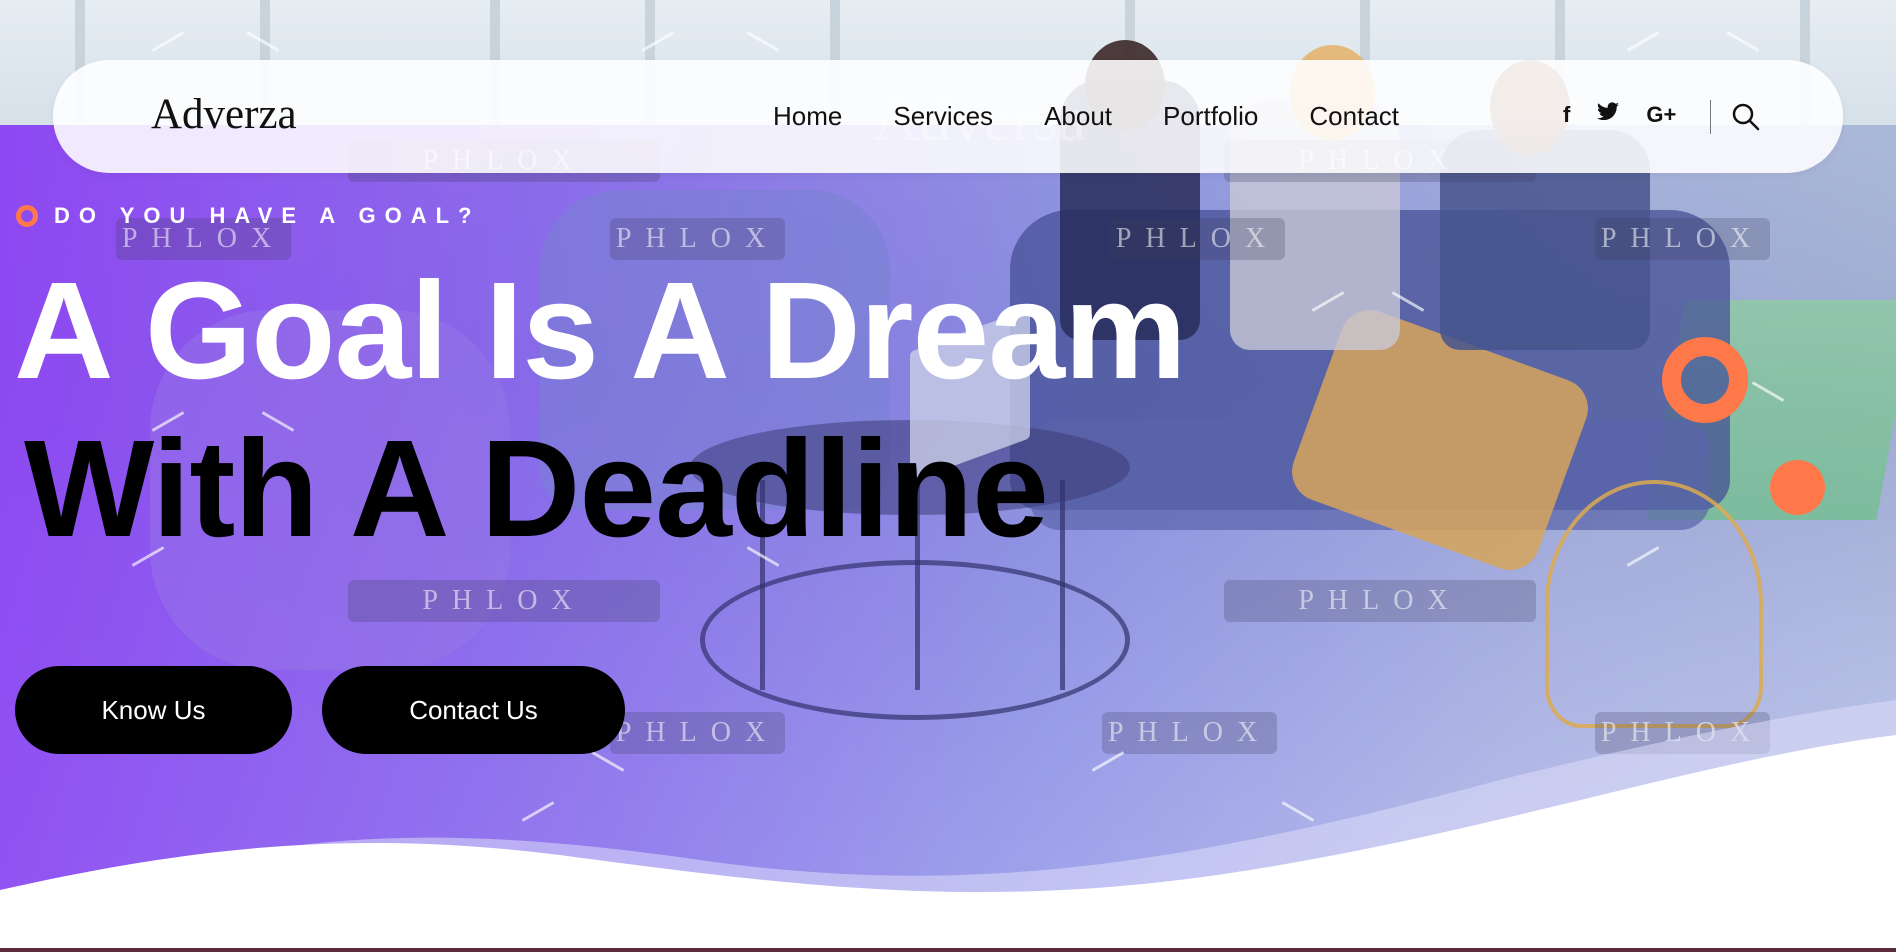 This screenshot has width=1896, height=952. I want to click on search-icon, so click(1746, 117).